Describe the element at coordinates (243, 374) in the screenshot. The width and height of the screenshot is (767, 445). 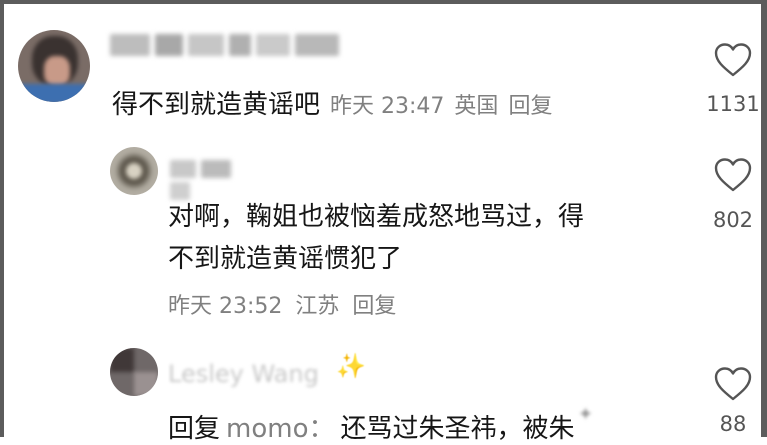
I see `username: Lesley Wang` at that location.